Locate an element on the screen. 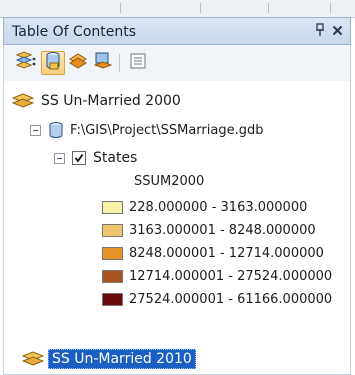 The height and width of the screenshot is (375, 355). symbology-field-name: SSUM2000 is located at coordinates (169, 181).